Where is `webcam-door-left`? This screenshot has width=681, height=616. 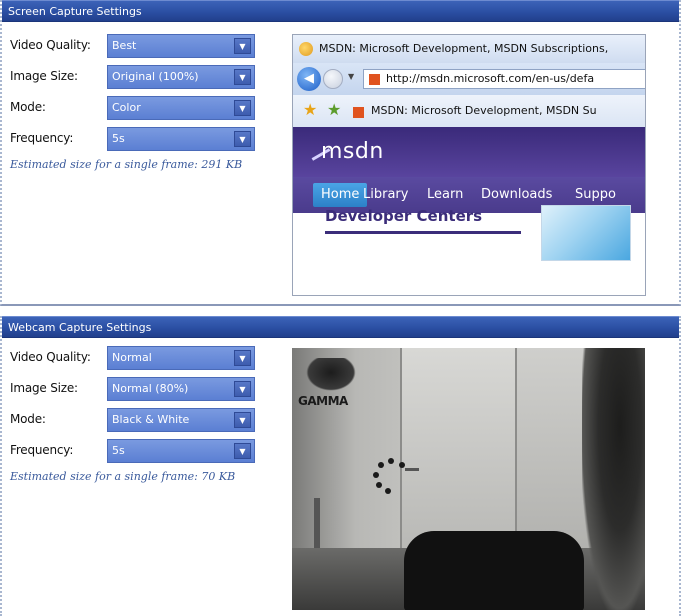 webcam-door-left is located at coordinates (457, 448).